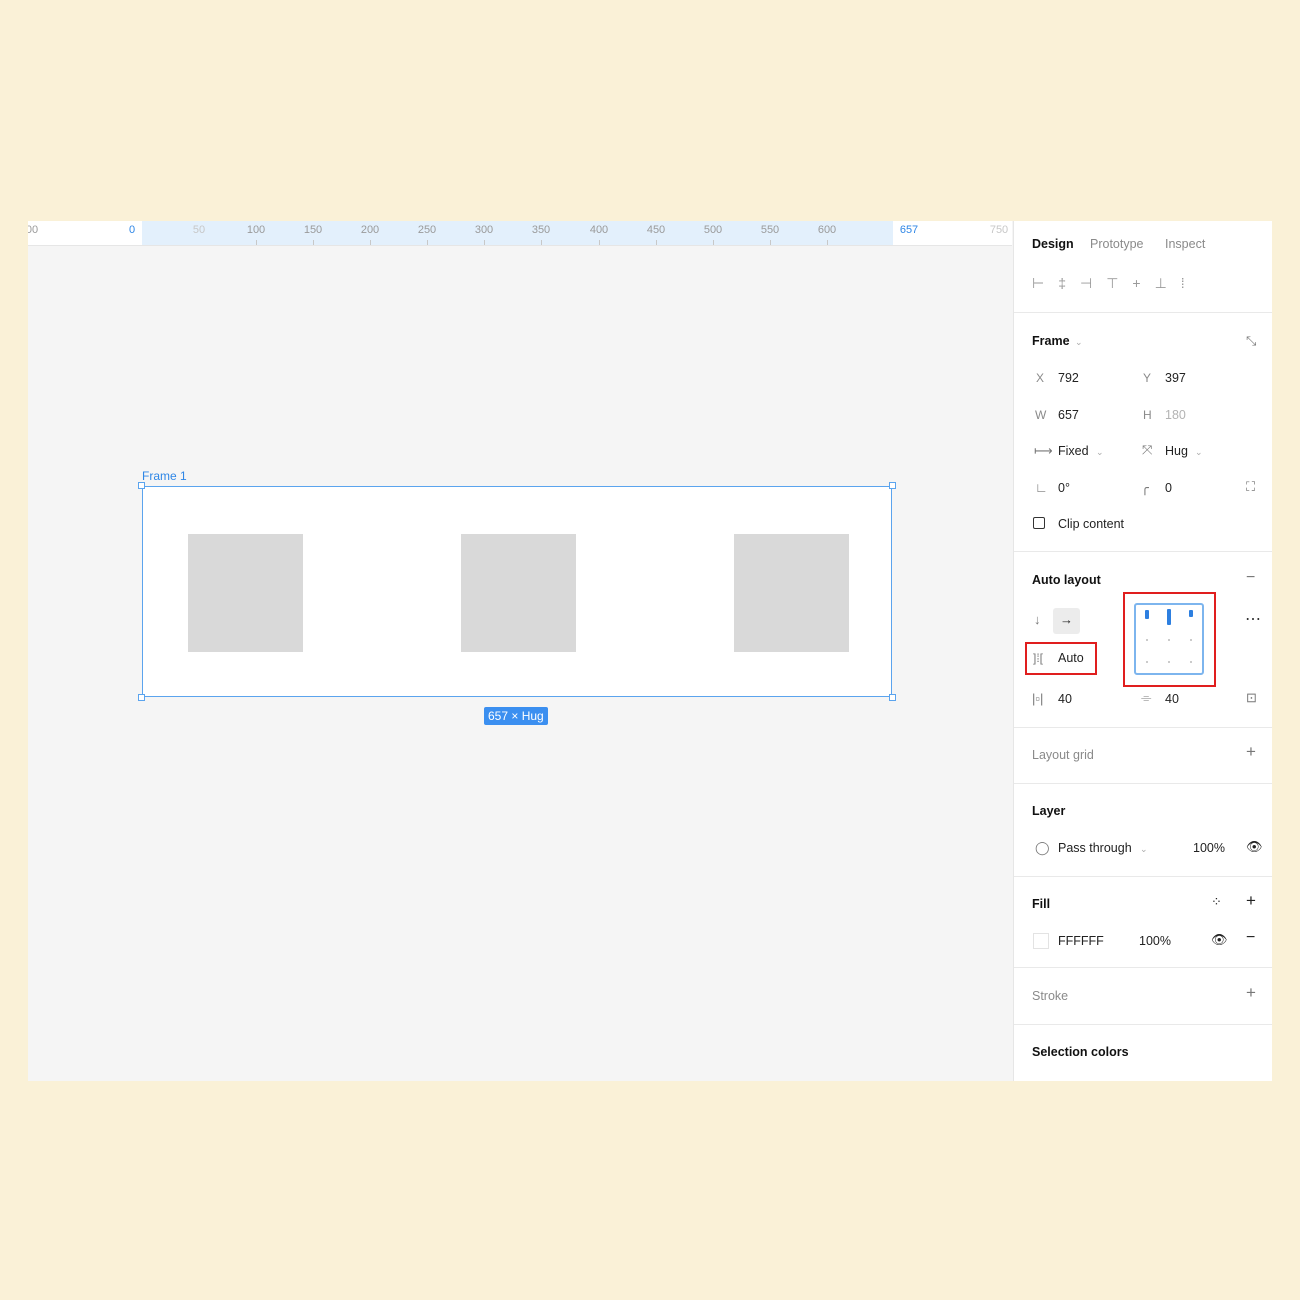 This screenshot has width=1300, height=1300. Describe the element at coordinates (33, 230) in the screenshot. I see `ruler-tick: 00` at that location.